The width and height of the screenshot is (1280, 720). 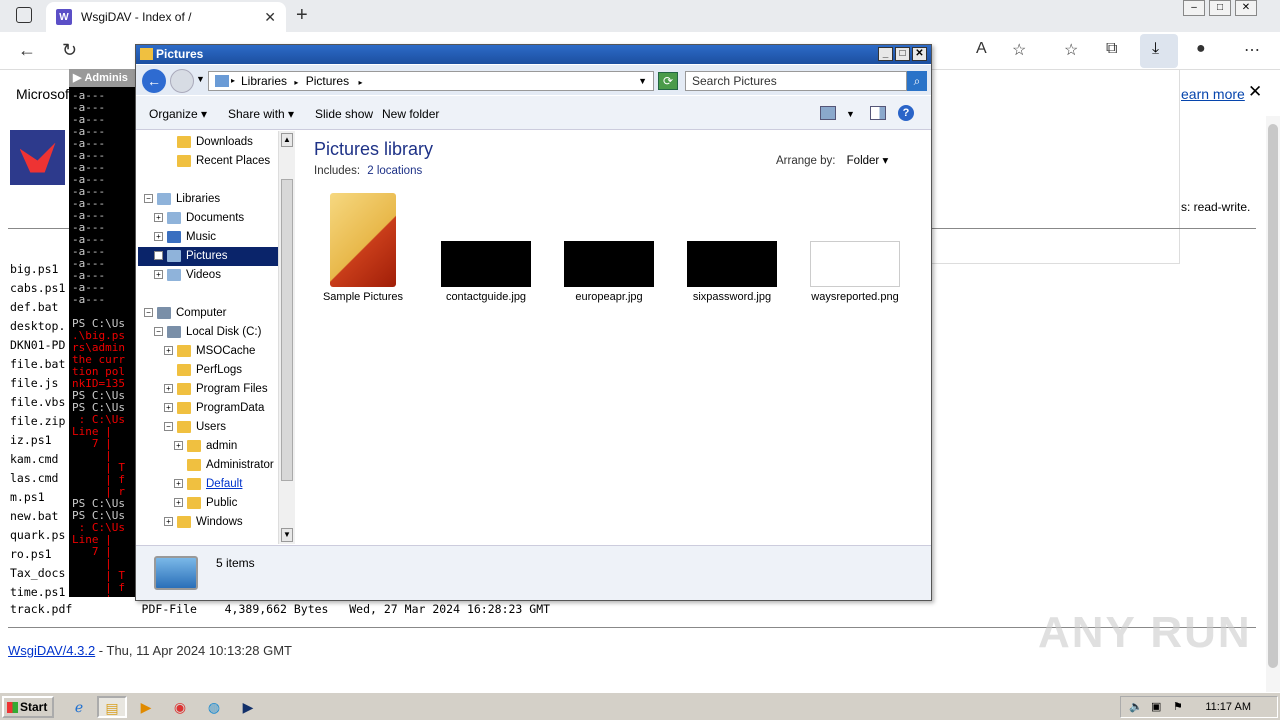 I want to click on file-item: sixpassword.jpg, so click(x=732, y=248).